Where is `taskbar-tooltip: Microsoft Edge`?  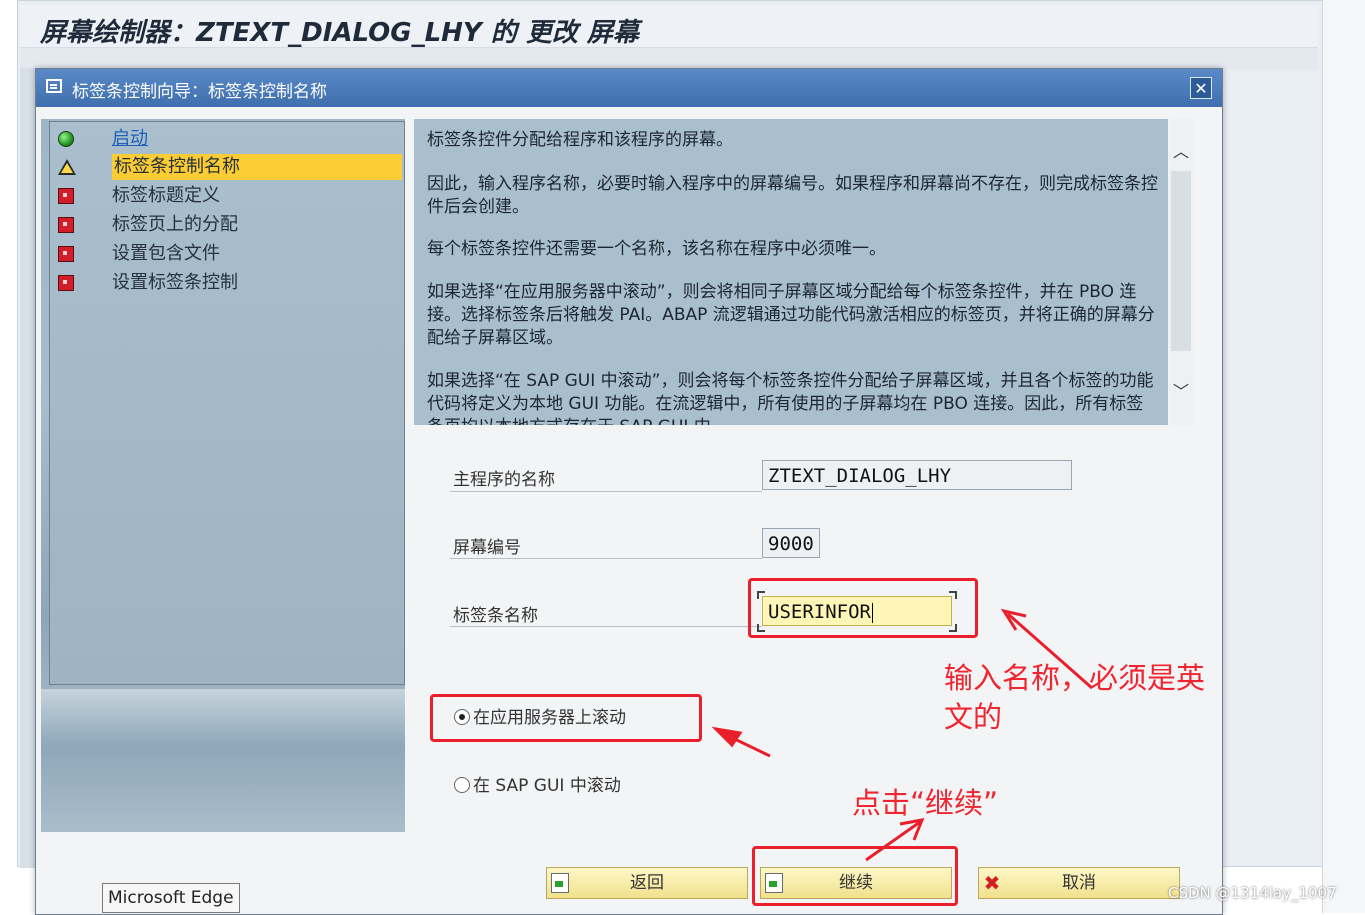
taskbar-tooltip: Microsoft Edge is located at coordinates (171, 898).